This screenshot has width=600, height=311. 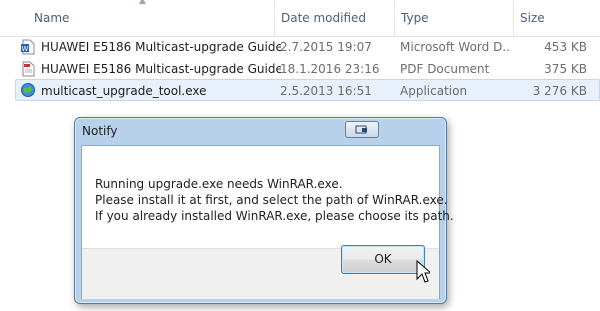 What do you see at coordinates (152, 18) in the screenshot?
I see `column-header-name: Name` at bounding box center [152, 18].